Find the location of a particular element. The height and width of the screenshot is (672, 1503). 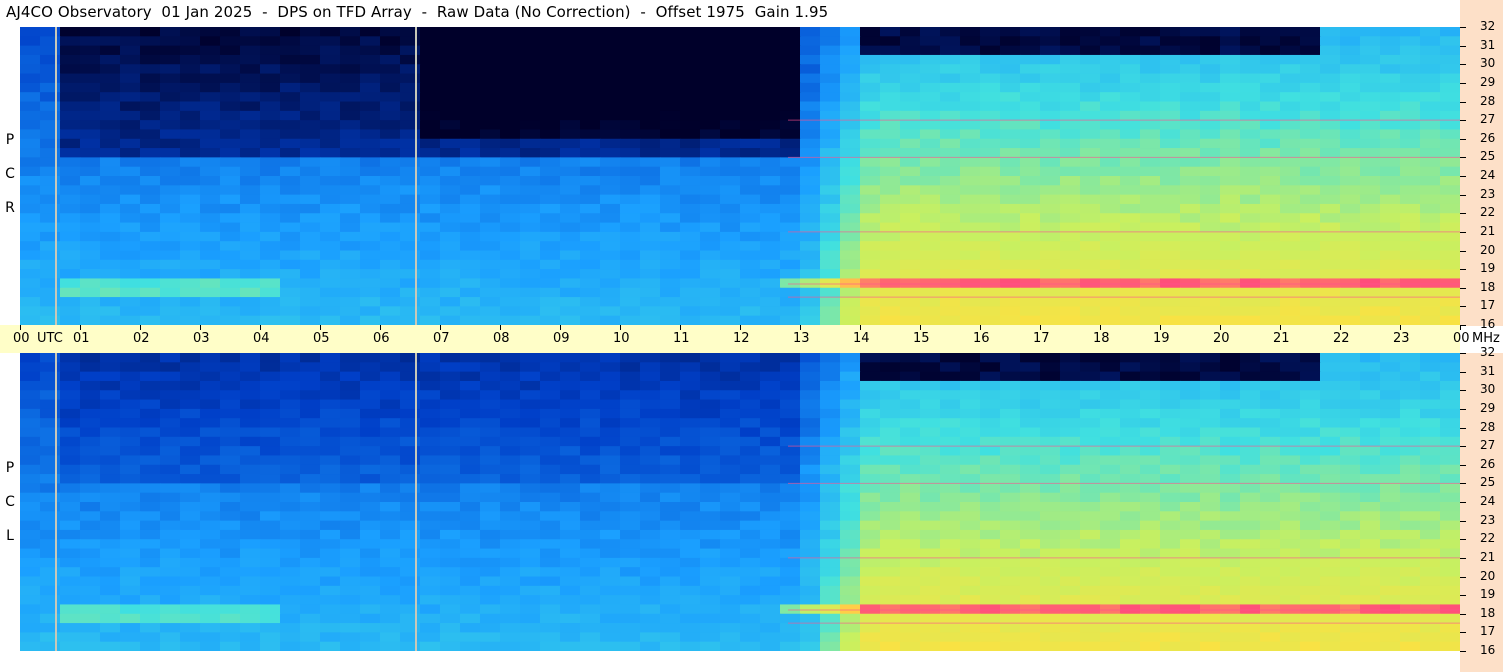

rcp-freq-tick-label: 26 is located at coordinates (1488, 137).